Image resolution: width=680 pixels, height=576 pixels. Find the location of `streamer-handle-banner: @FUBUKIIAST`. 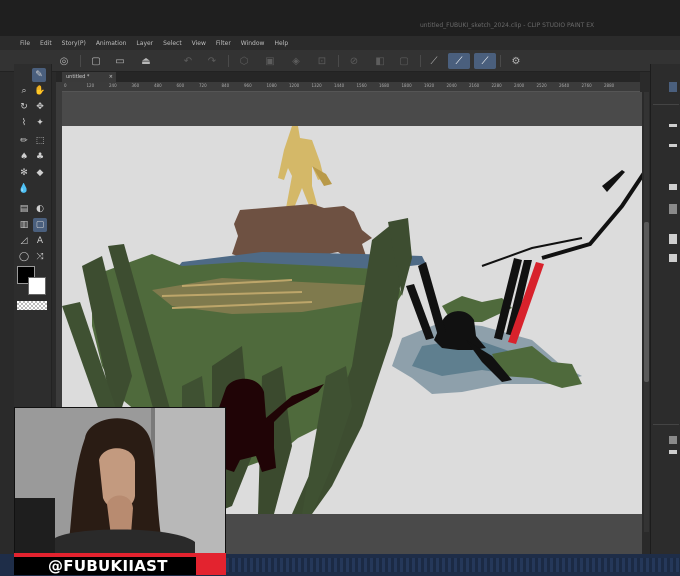

streamer-handle-banner: @FUBUKIIAST is located at coordinates (120, 564).